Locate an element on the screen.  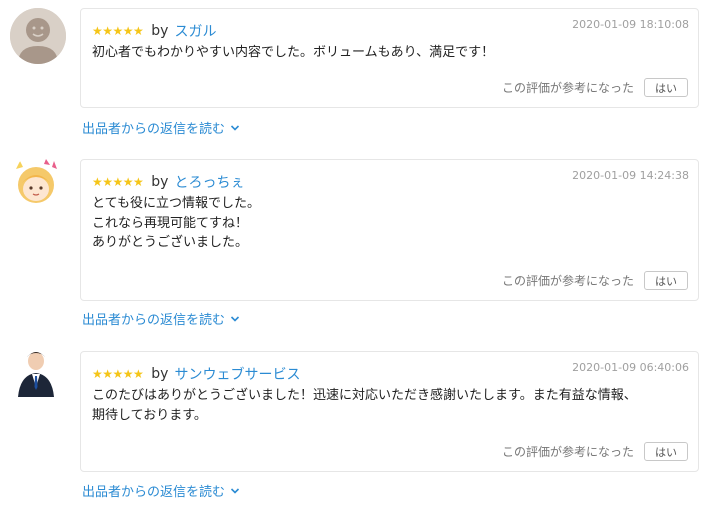
review-header: ★★★★★ by スガル is located at coordinates (154, 31).